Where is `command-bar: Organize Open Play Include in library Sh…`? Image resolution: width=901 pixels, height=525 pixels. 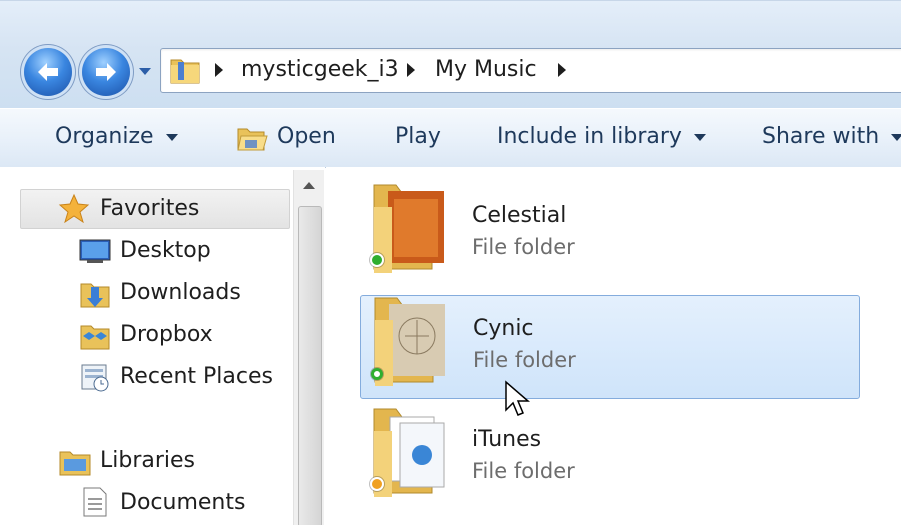
command-bar: Organize Open Play Include in library Sh… is located at coordinates (450, 138).